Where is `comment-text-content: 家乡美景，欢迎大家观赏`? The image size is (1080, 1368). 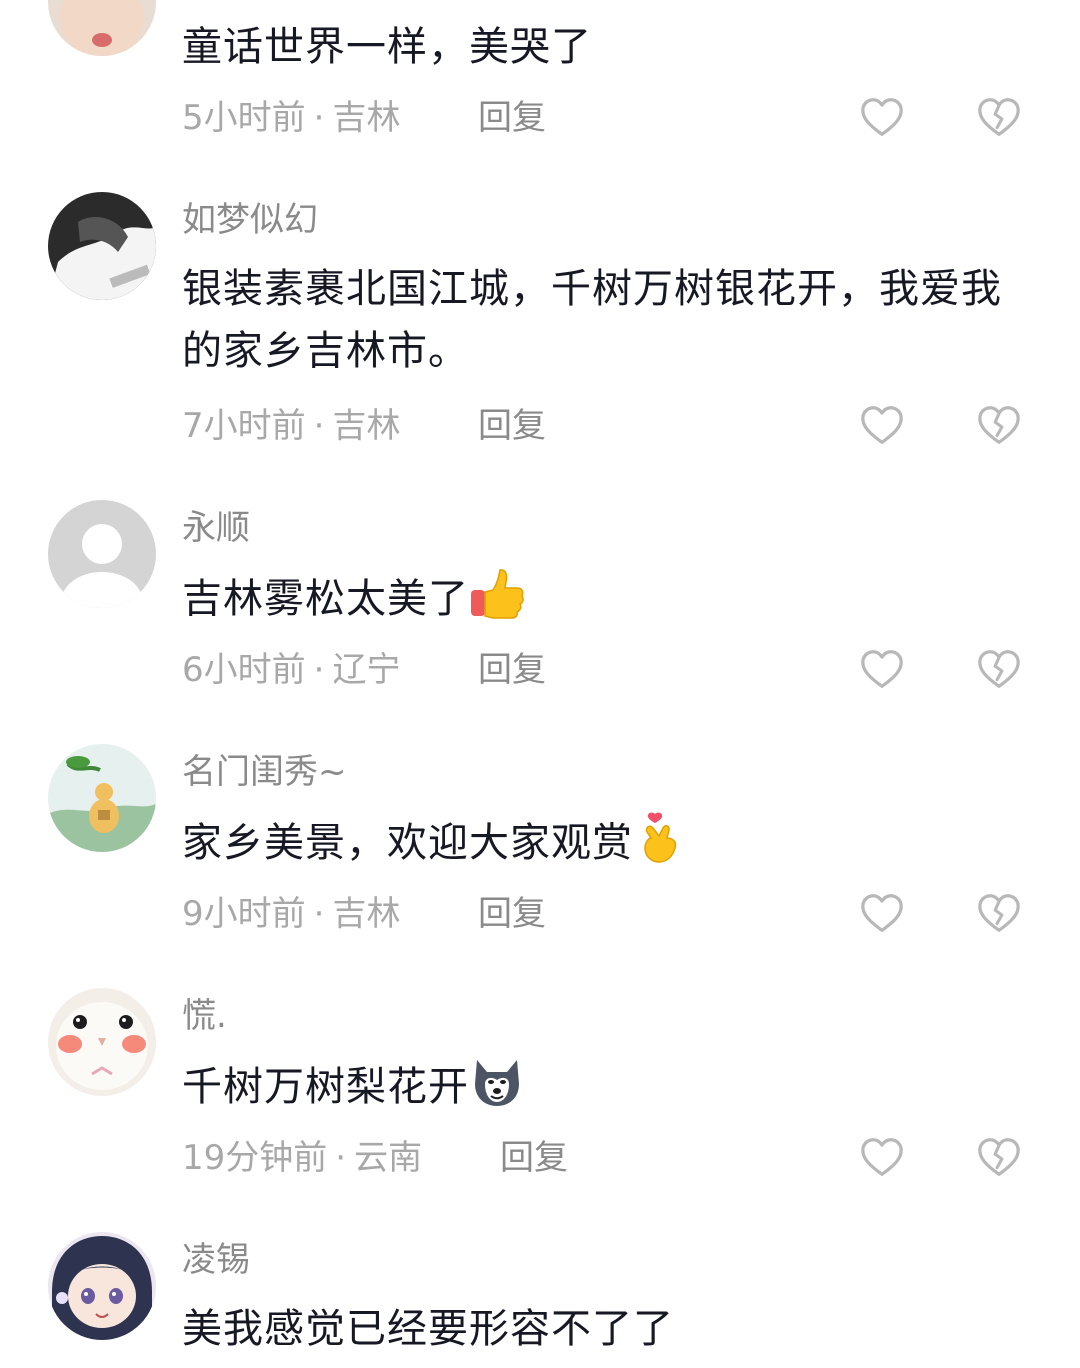 comment-text-content: 家乡美景，欢迎大家观赏 is located at coordinates (407, 843).